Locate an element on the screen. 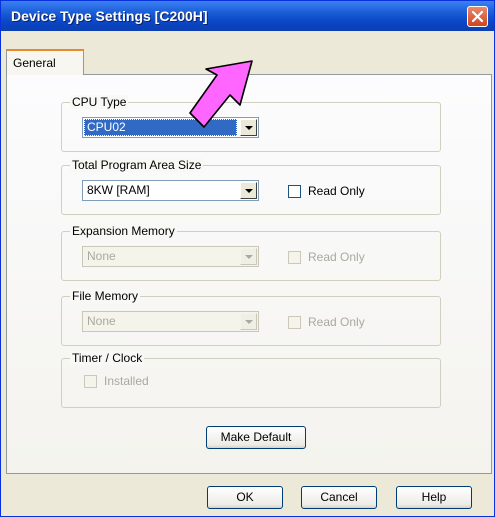 The height and width of the screenshot is (517, 495). expansion-memory-value: None is located at coordinates (101, 256).